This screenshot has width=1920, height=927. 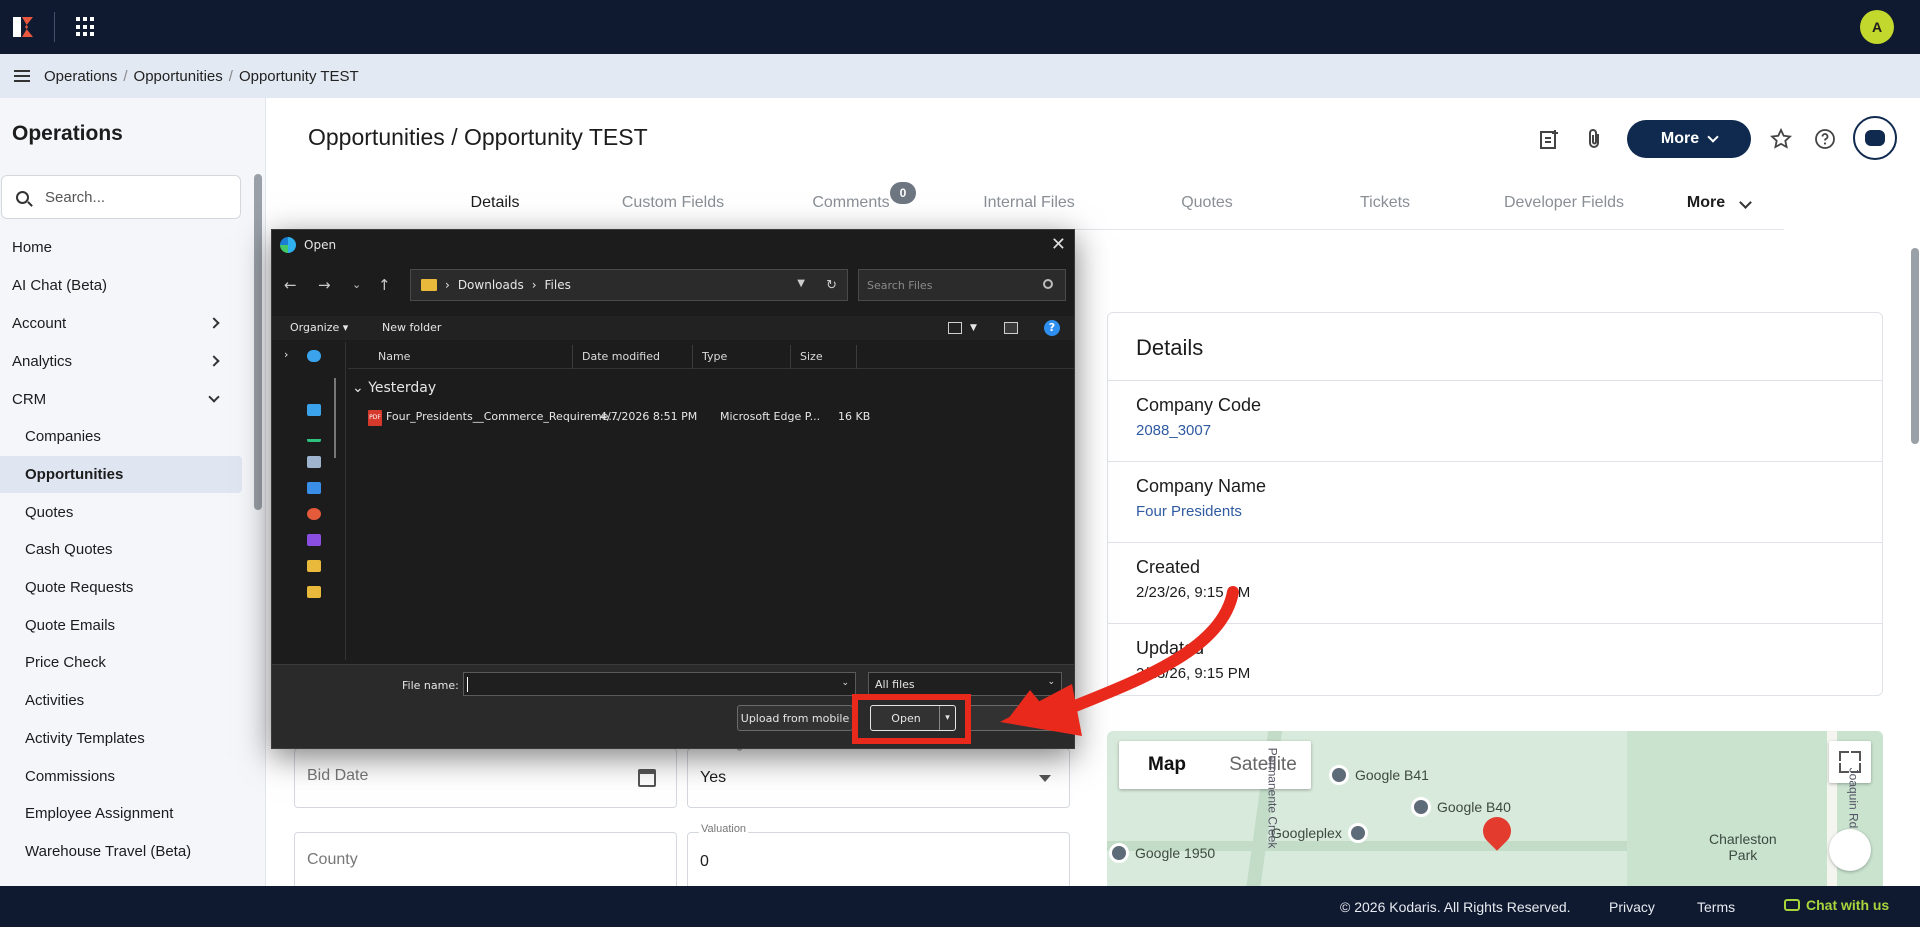 What do you see at coordinates (394, 388) in the screenshot?
I see `file-group-header: ⌄ Yesterday` at bounding box center [394, 388].